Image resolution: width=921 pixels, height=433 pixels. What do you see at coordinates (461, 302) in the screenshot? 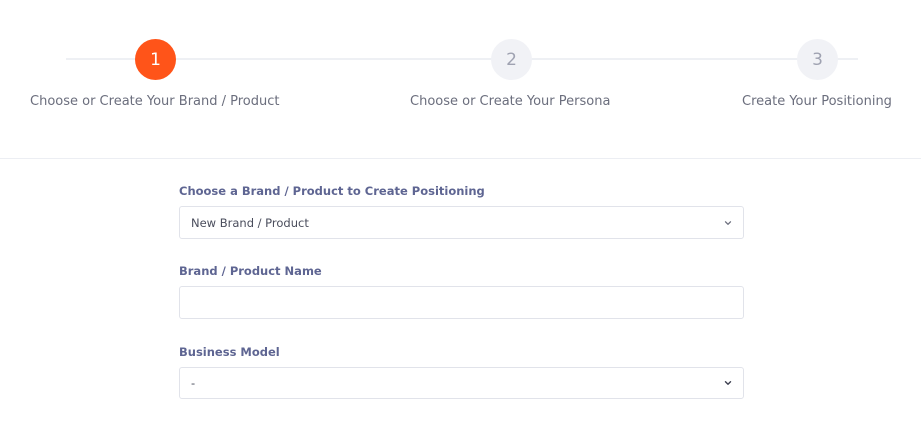
I see `brand-name-input` at bounding box center [461, 302].